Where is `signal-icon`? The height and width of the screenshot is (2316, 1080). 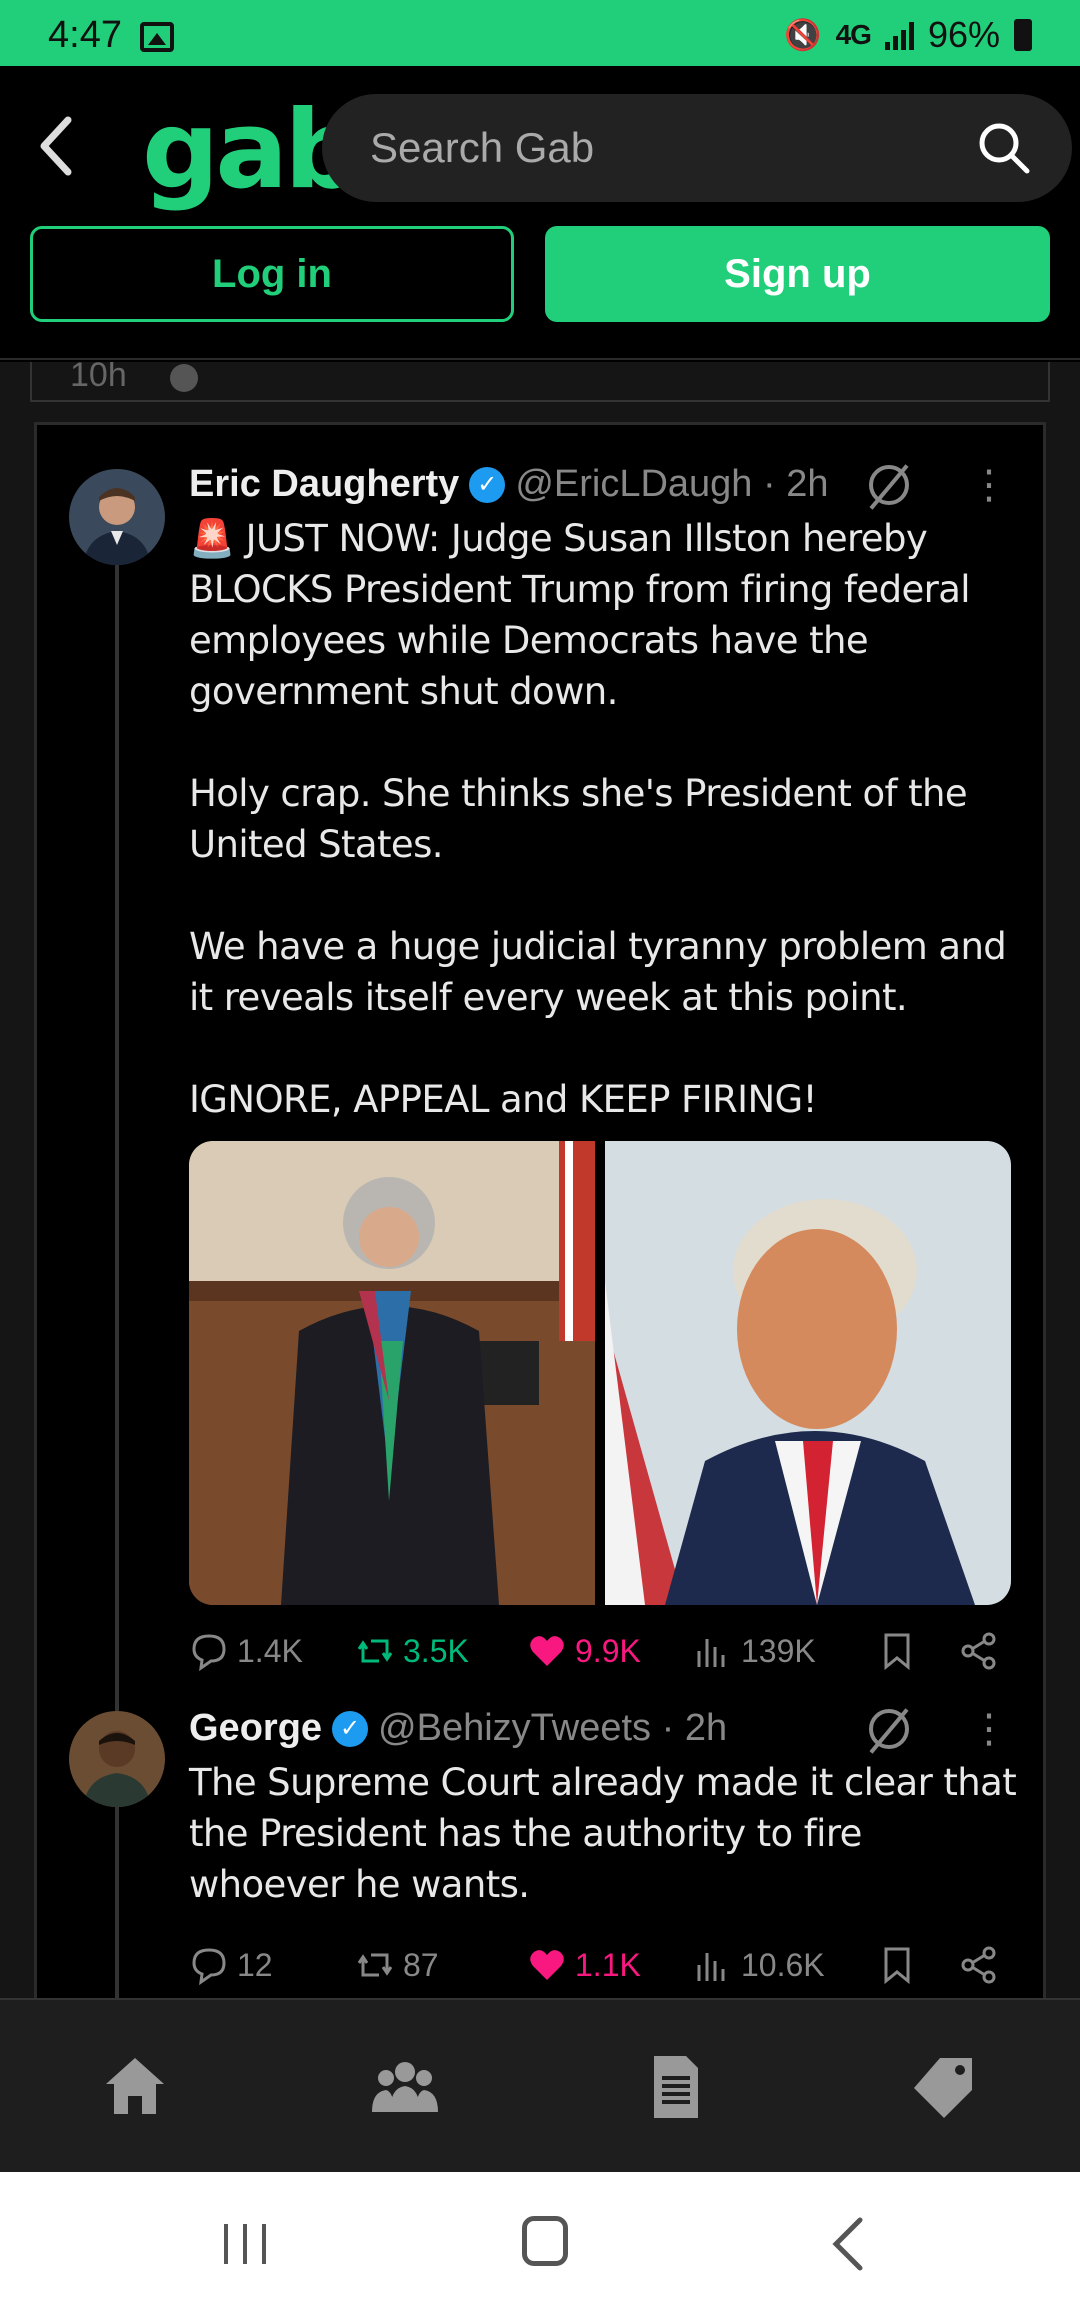
signal-icon is located at coordinates (899, 35).